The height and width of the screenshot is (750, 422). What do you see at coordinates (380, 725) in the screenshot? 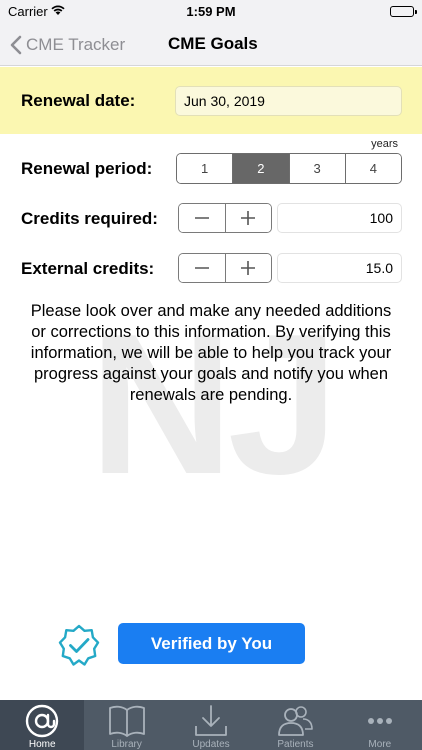
I see `tab-more: More` at bounding box center [380, 725].